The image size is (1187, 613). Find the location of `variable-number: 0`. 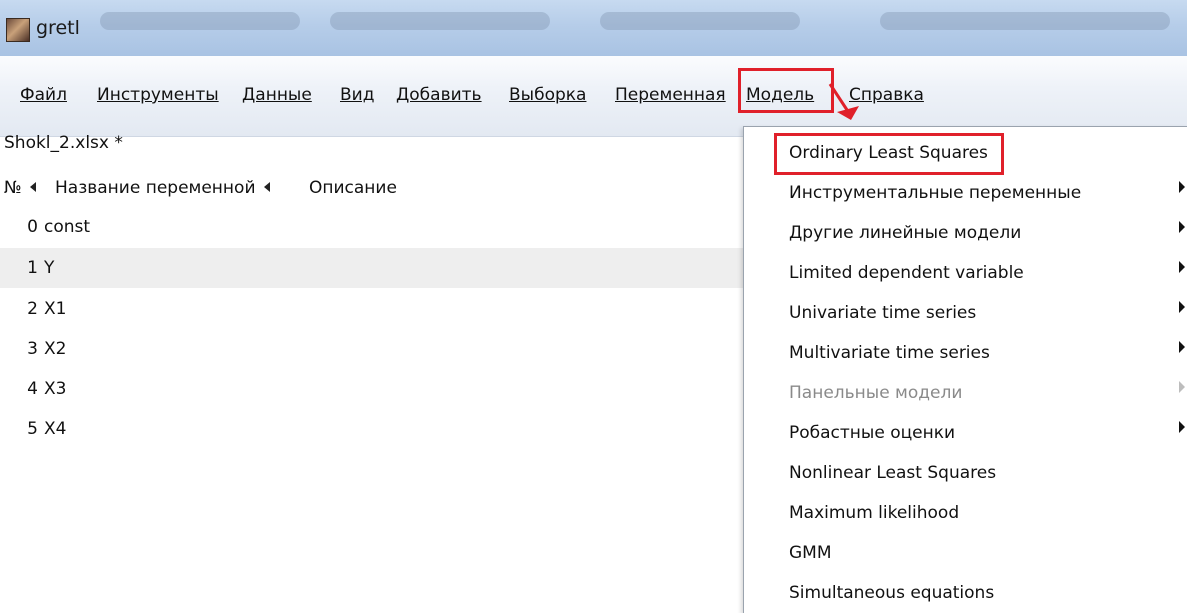

variable-number: 0 is located at coordinates (32, 227).